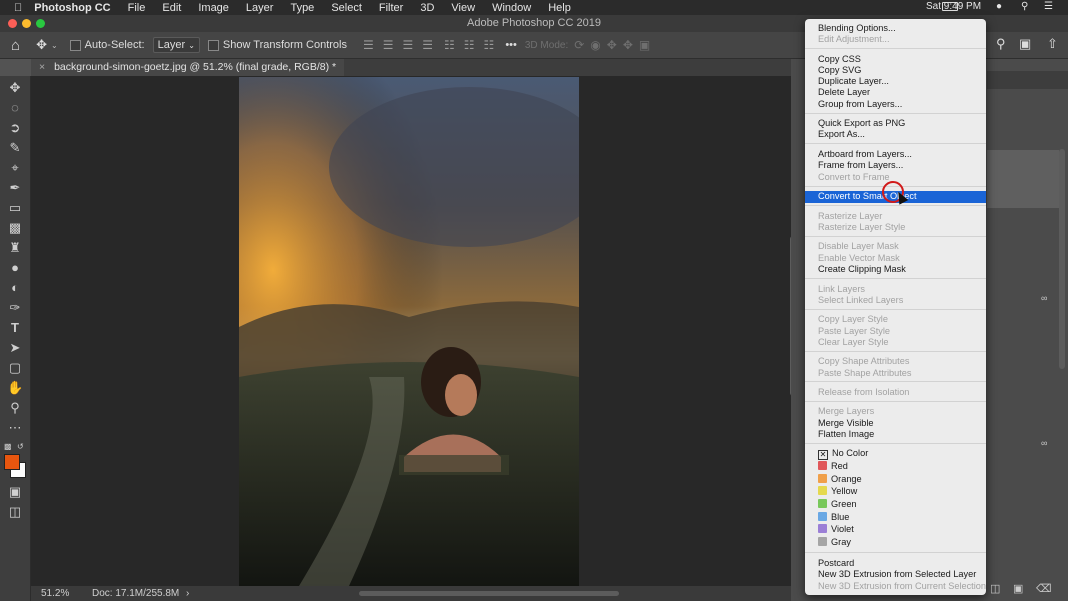  What do you see at coordinates (1044, 588) in the screenshot?
I see `delete-layer-icon: ⌫` at bounding box center [1044, 588].